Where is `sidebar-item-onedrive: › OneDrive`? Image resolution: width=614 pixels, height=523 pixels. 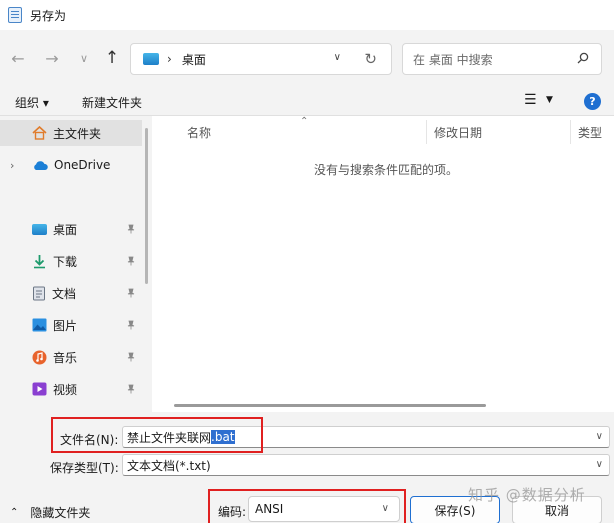
sidebar-item-onedrive: › OneDrive is located at coordinates (71, 165).